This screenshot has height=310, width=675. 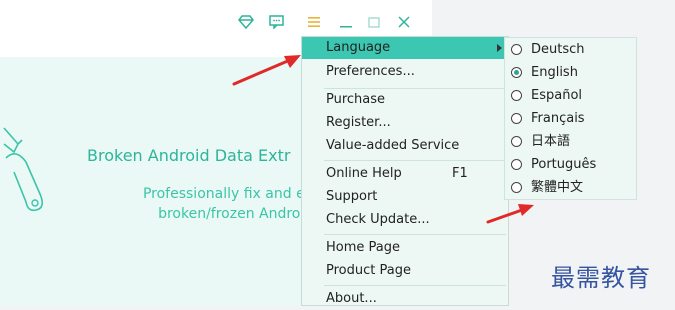 What do you see at coordinates (601, 278) in the screenshot?
I see `watermark-text: 最需教育` at bounding box center [601, 278].